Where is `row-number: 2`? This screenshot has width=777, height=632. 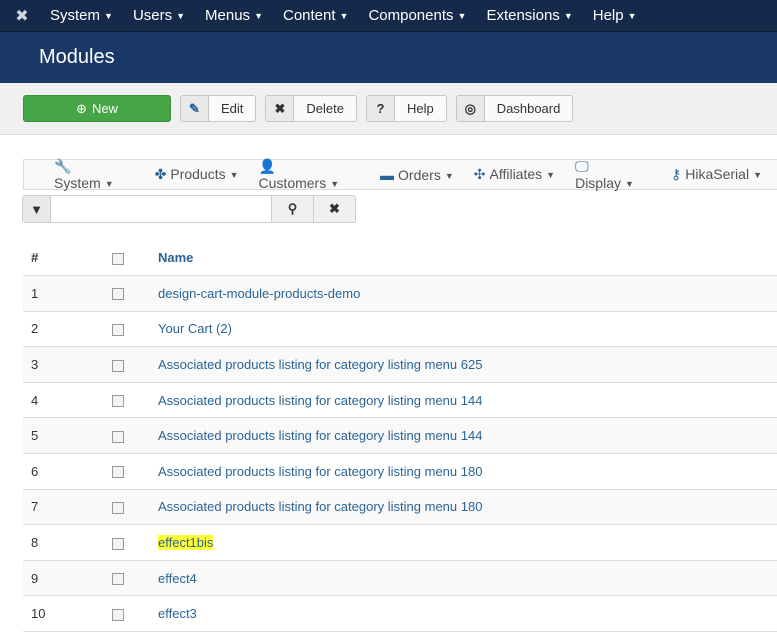 row-number: 2 is located at coordinates (67, 329).